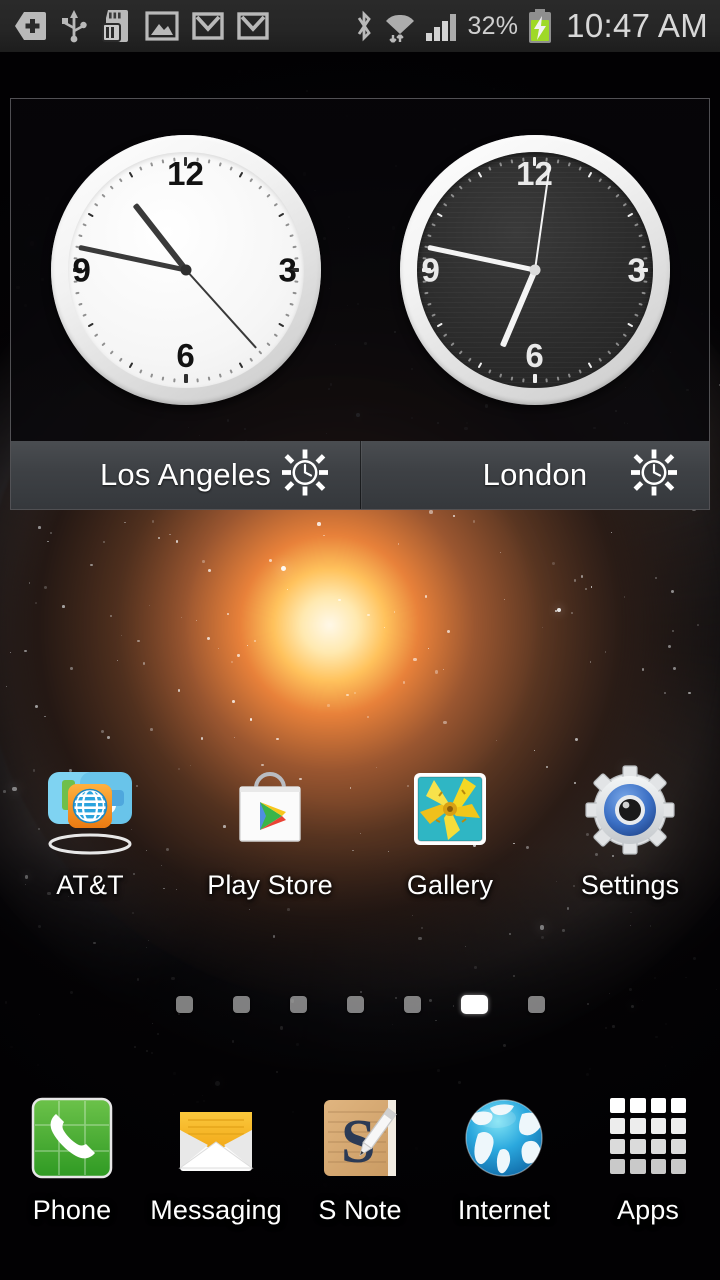 The height and width of the screenshot is (1280, 720). Describe the element at coordinates (630, 885) in the screenshot. I see `app-label-settings: Settings` at that location.